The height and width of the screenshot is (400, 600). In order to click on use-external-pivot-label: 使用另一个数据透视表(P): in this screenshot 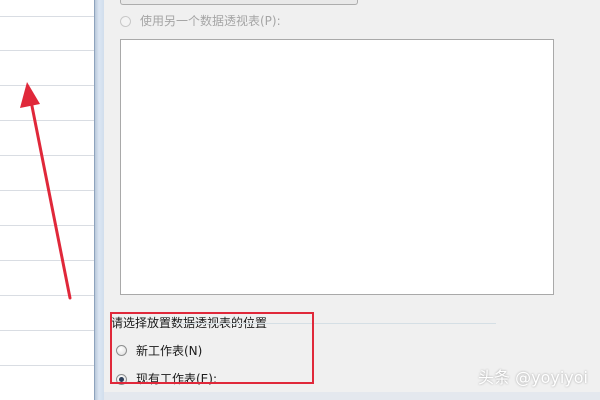, I will do `click(210, 21)`.